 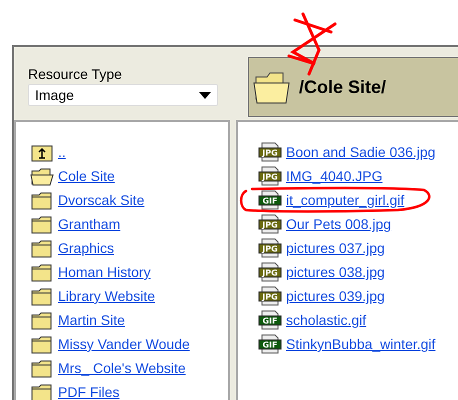 I want to click on file-link: pictures 037.jpg, so click(x=335, y=248).